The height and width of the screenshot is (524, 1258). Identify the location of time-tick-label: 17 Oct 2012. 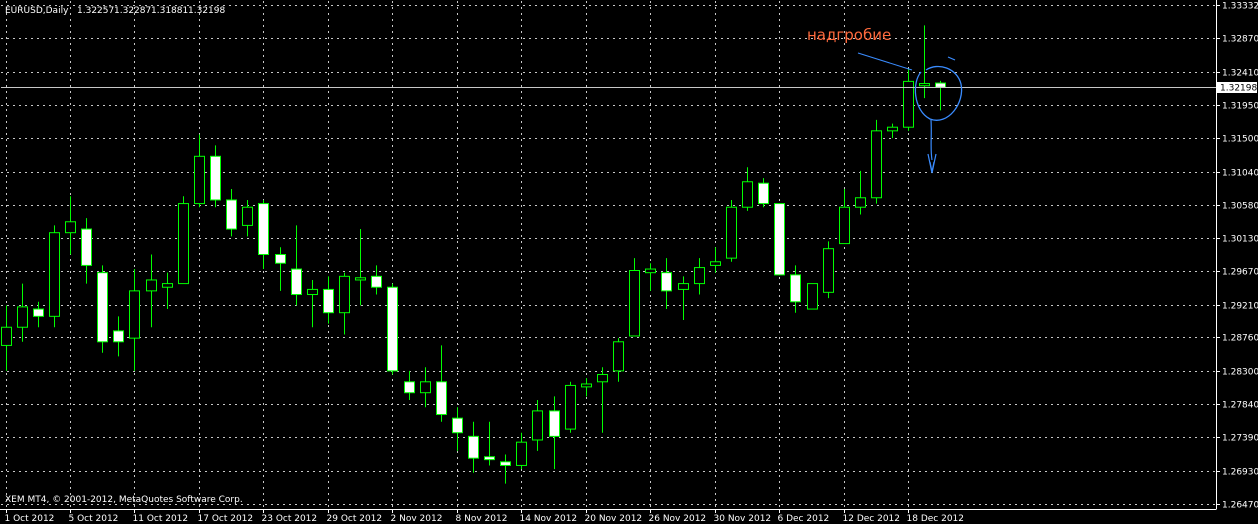
(226, 519).